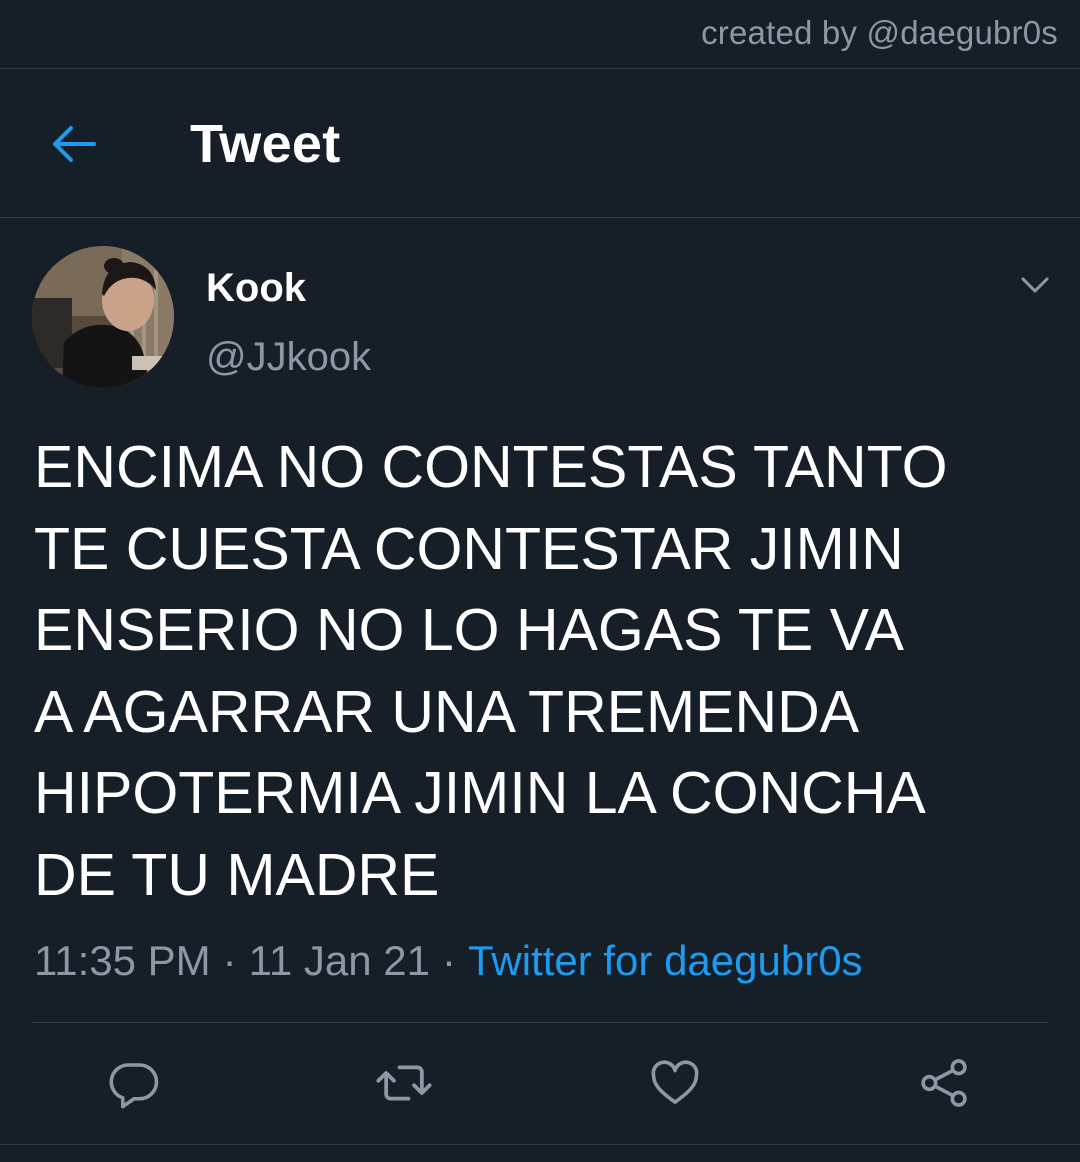  I want to click on share-icon, so click(944, 1083).